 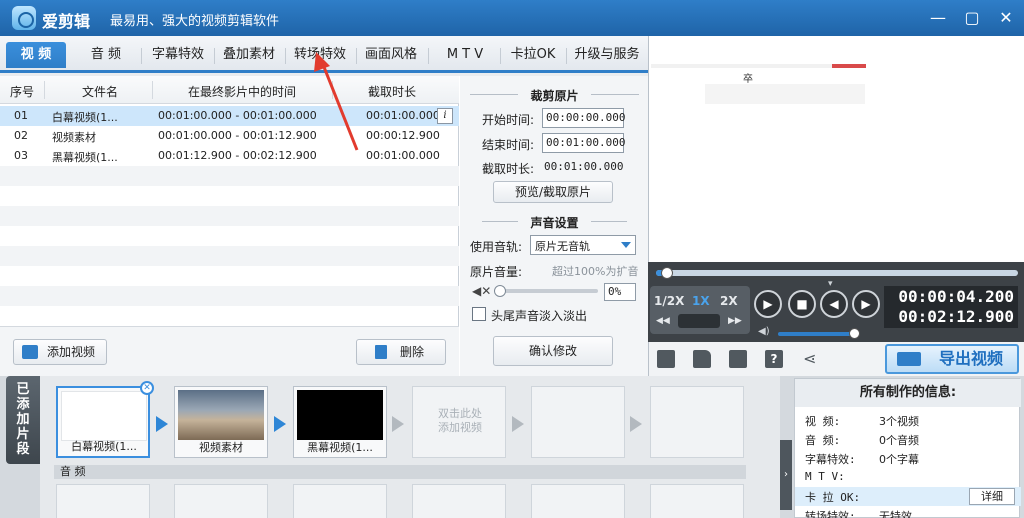 What do you see at coordinates (823, 421) in the screenshot?
I see `info-key: 视 频:` at bounding box center [823, 421].